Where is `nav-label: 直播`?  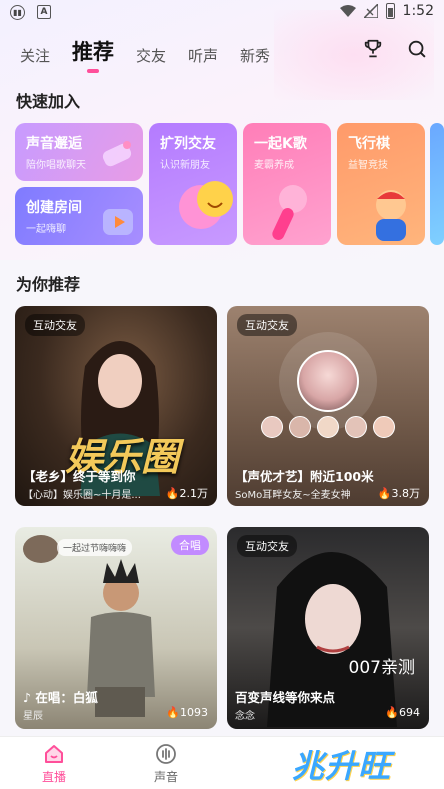 nav-label: 直播 is located at coordinates (54, 777).